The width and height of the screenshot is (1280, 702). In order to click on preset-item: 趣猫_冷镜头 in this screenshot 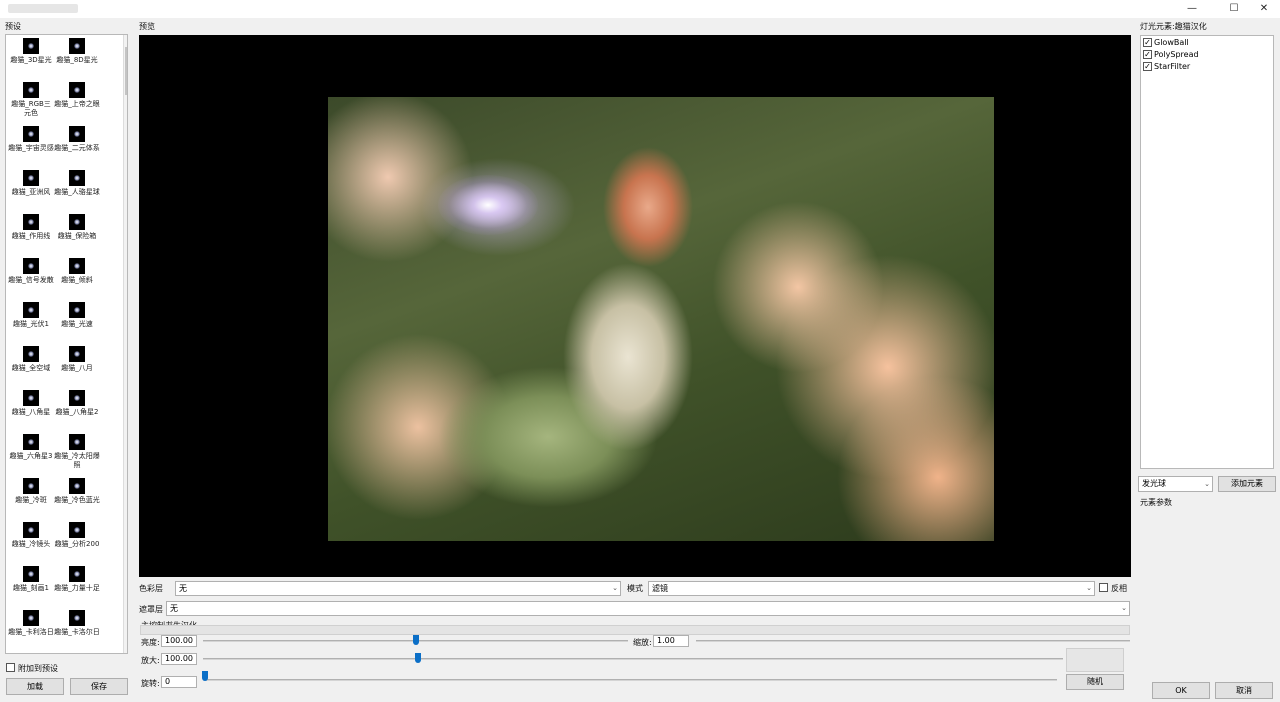, I will do `click(31, 535)`.